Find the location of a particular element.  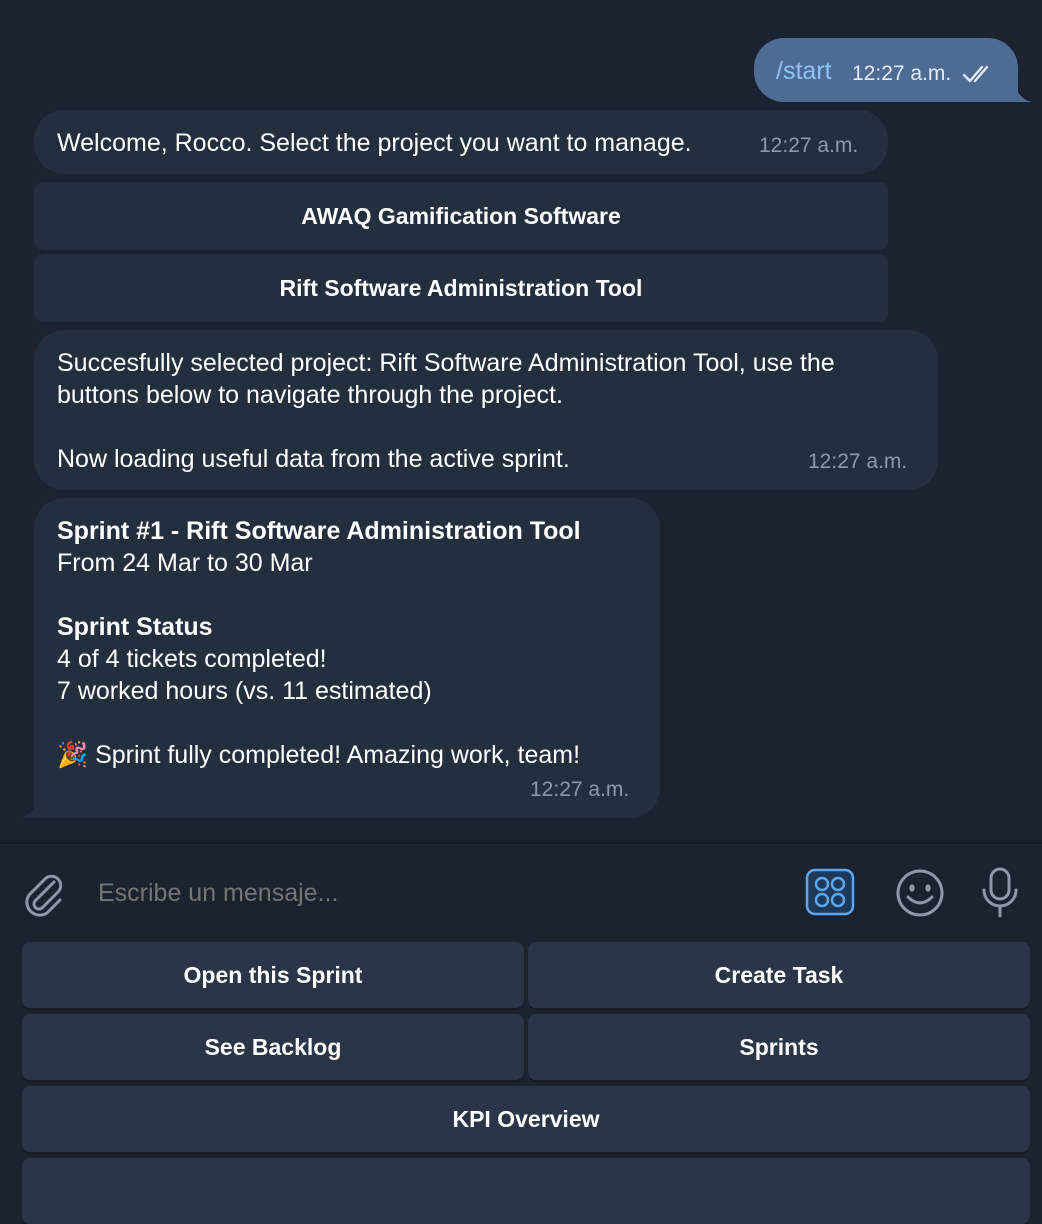

inline-button-label: Rift Software Administration Tool is located at coordinates (461, 287).